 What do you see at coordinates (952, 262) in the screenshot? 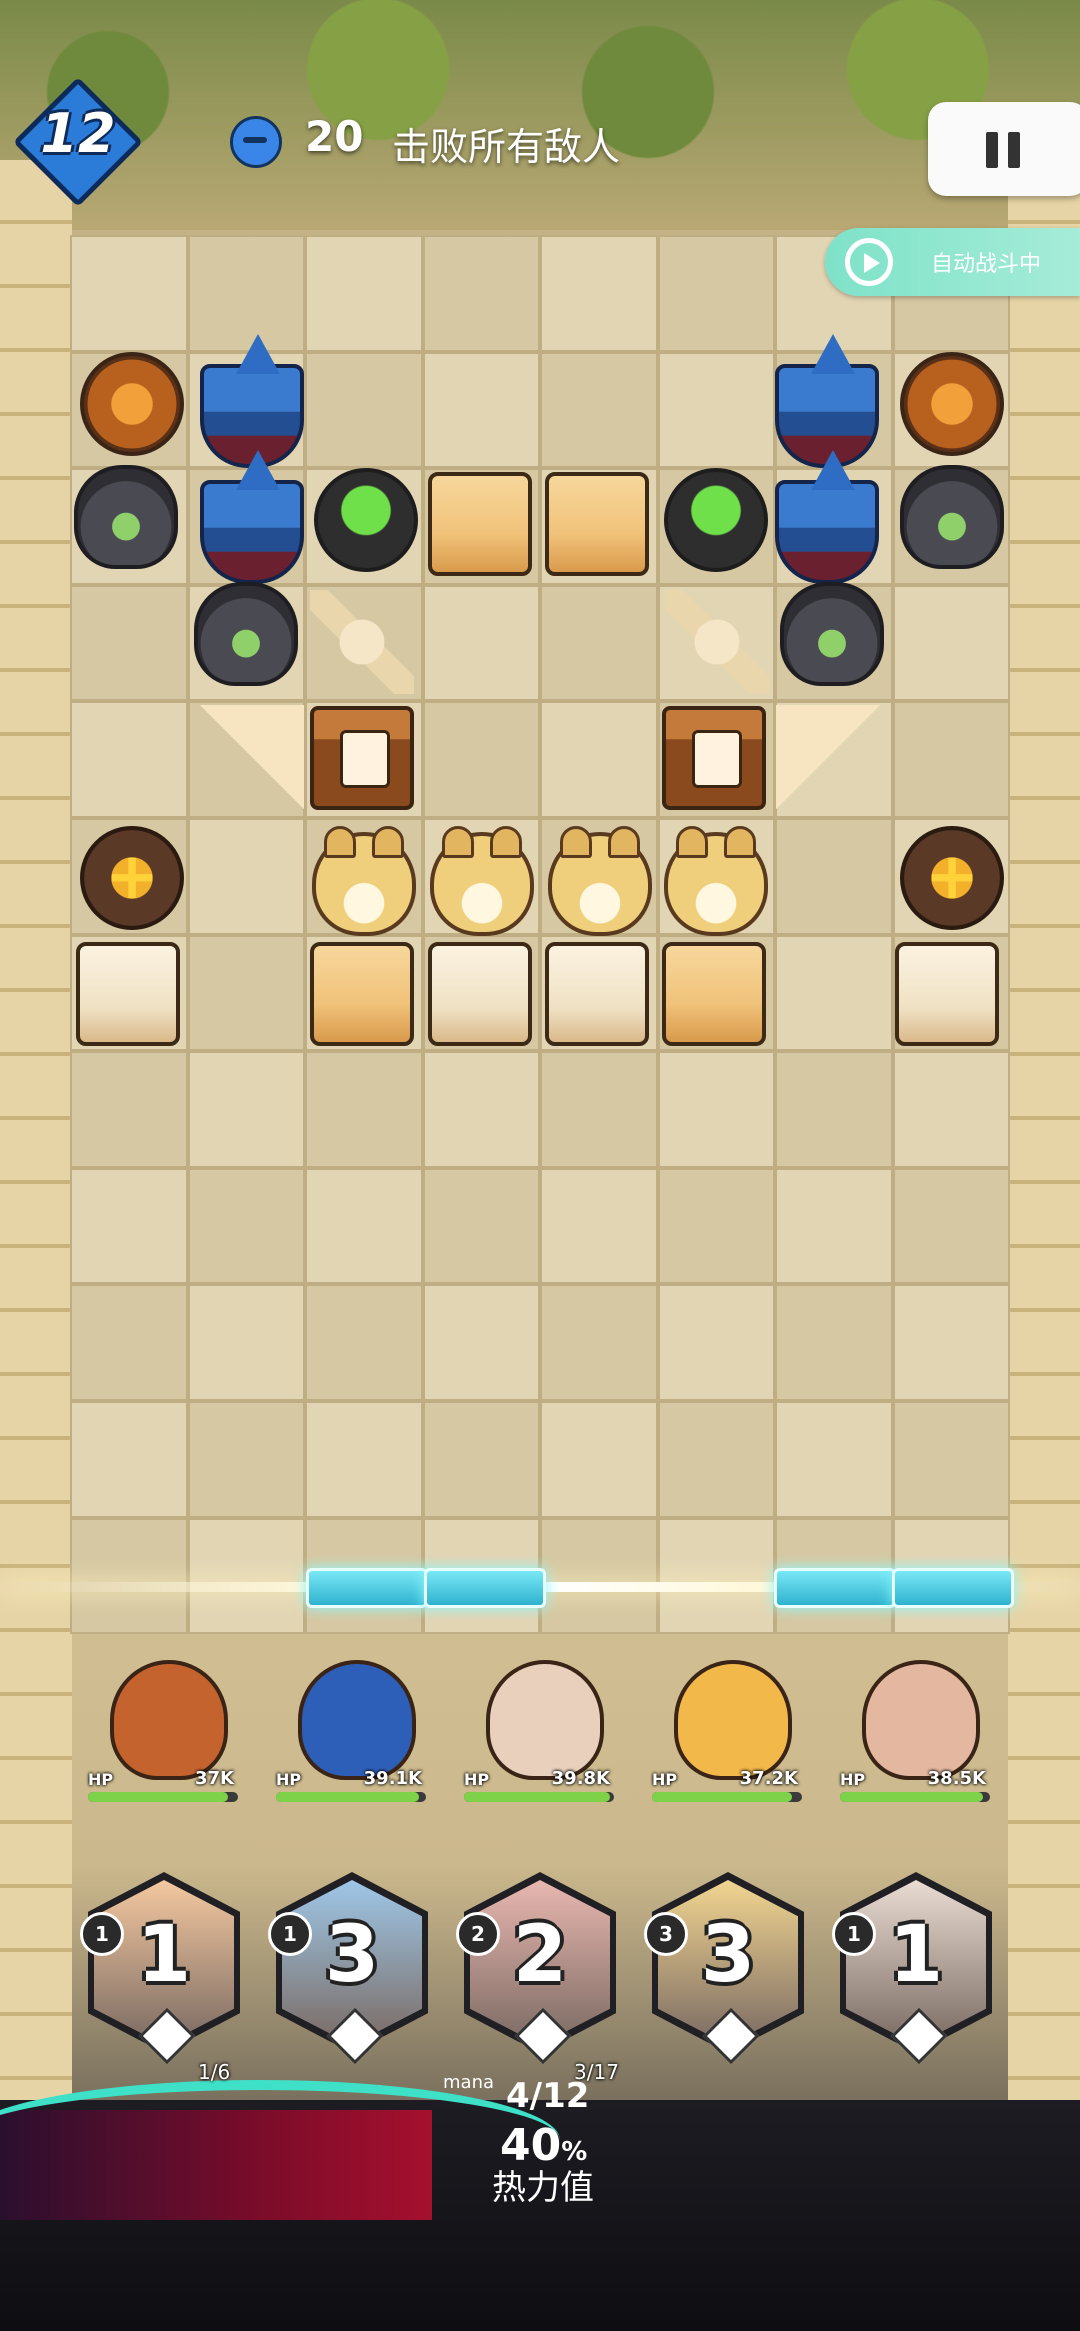
I see `auto-battle-button: 自动战斗中` at bounding box center [952, 262].